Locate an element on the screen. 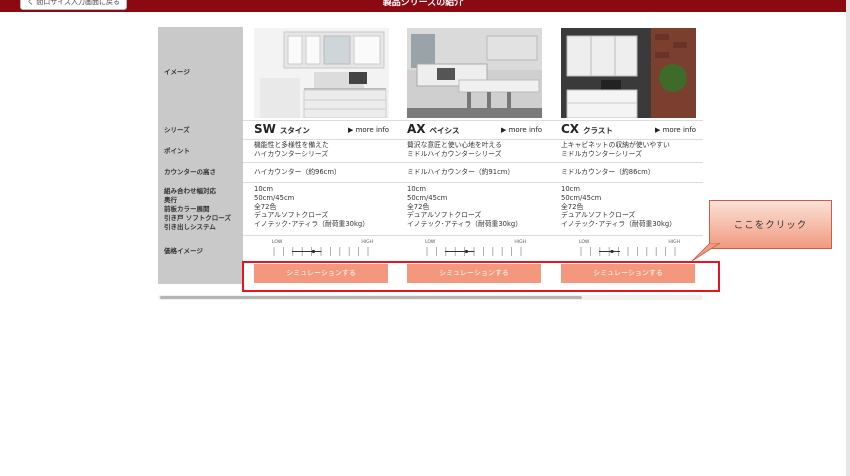 This screenshot has height=476, width=850. more-info-link-sw: ▶ more info is located at coordinates (368, 130).